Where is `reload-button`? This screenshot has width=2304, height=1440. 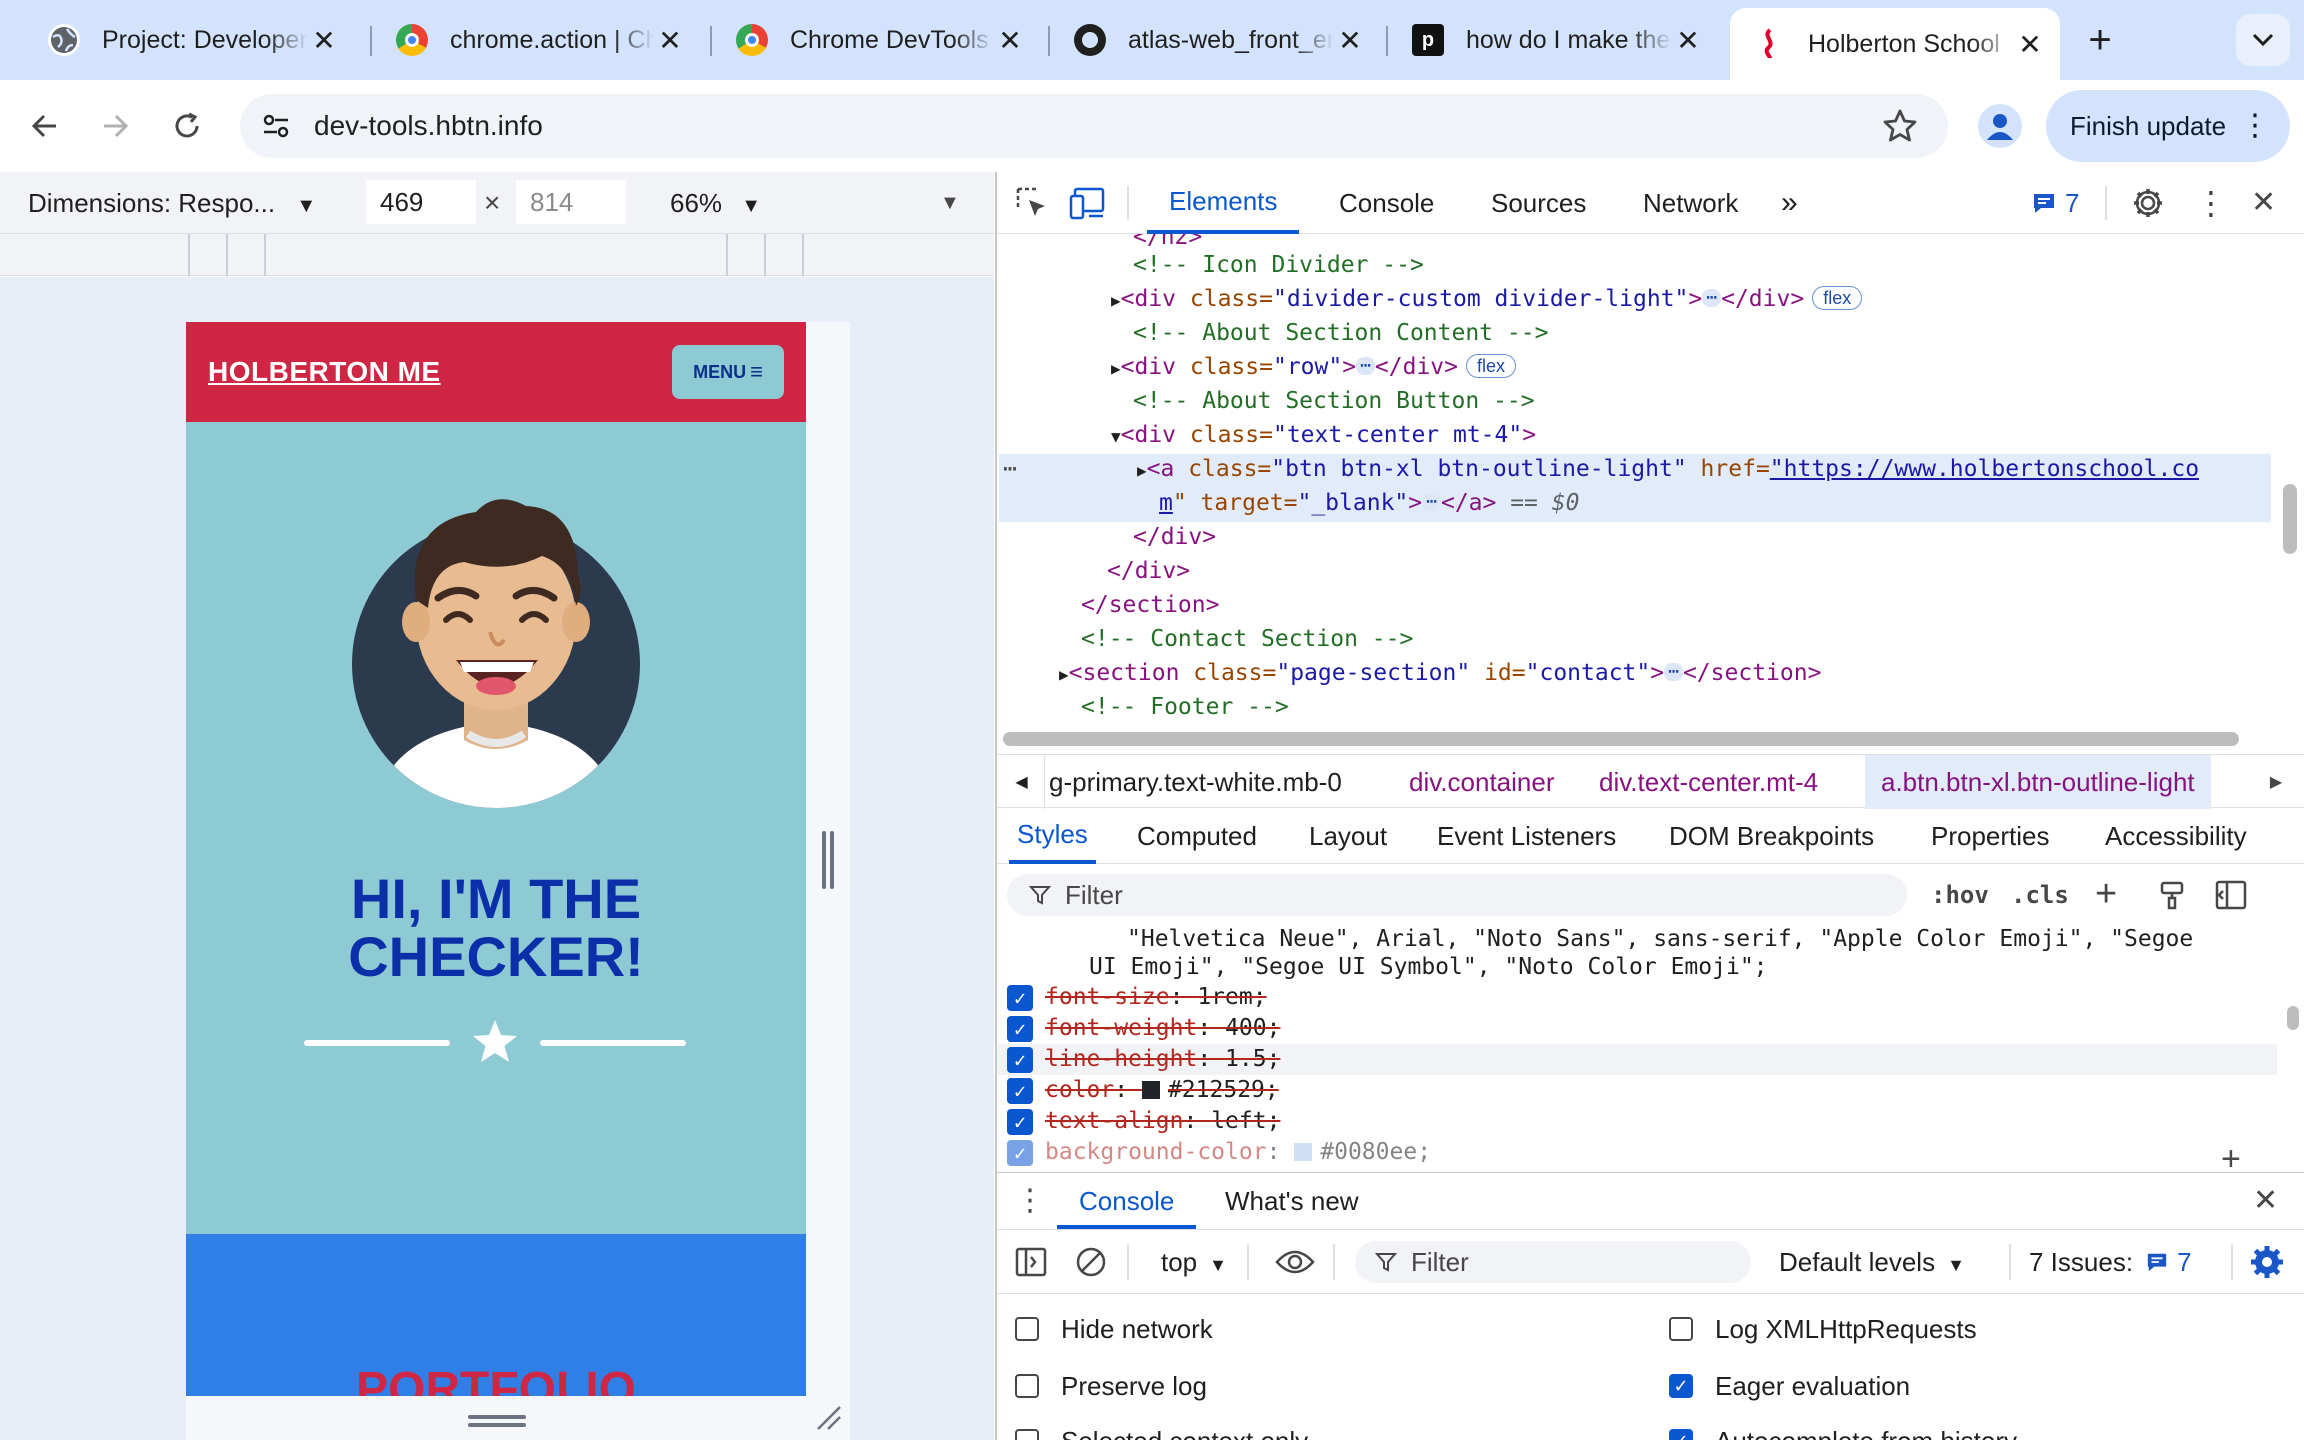 reload-button is located at coordinates (187, 126).